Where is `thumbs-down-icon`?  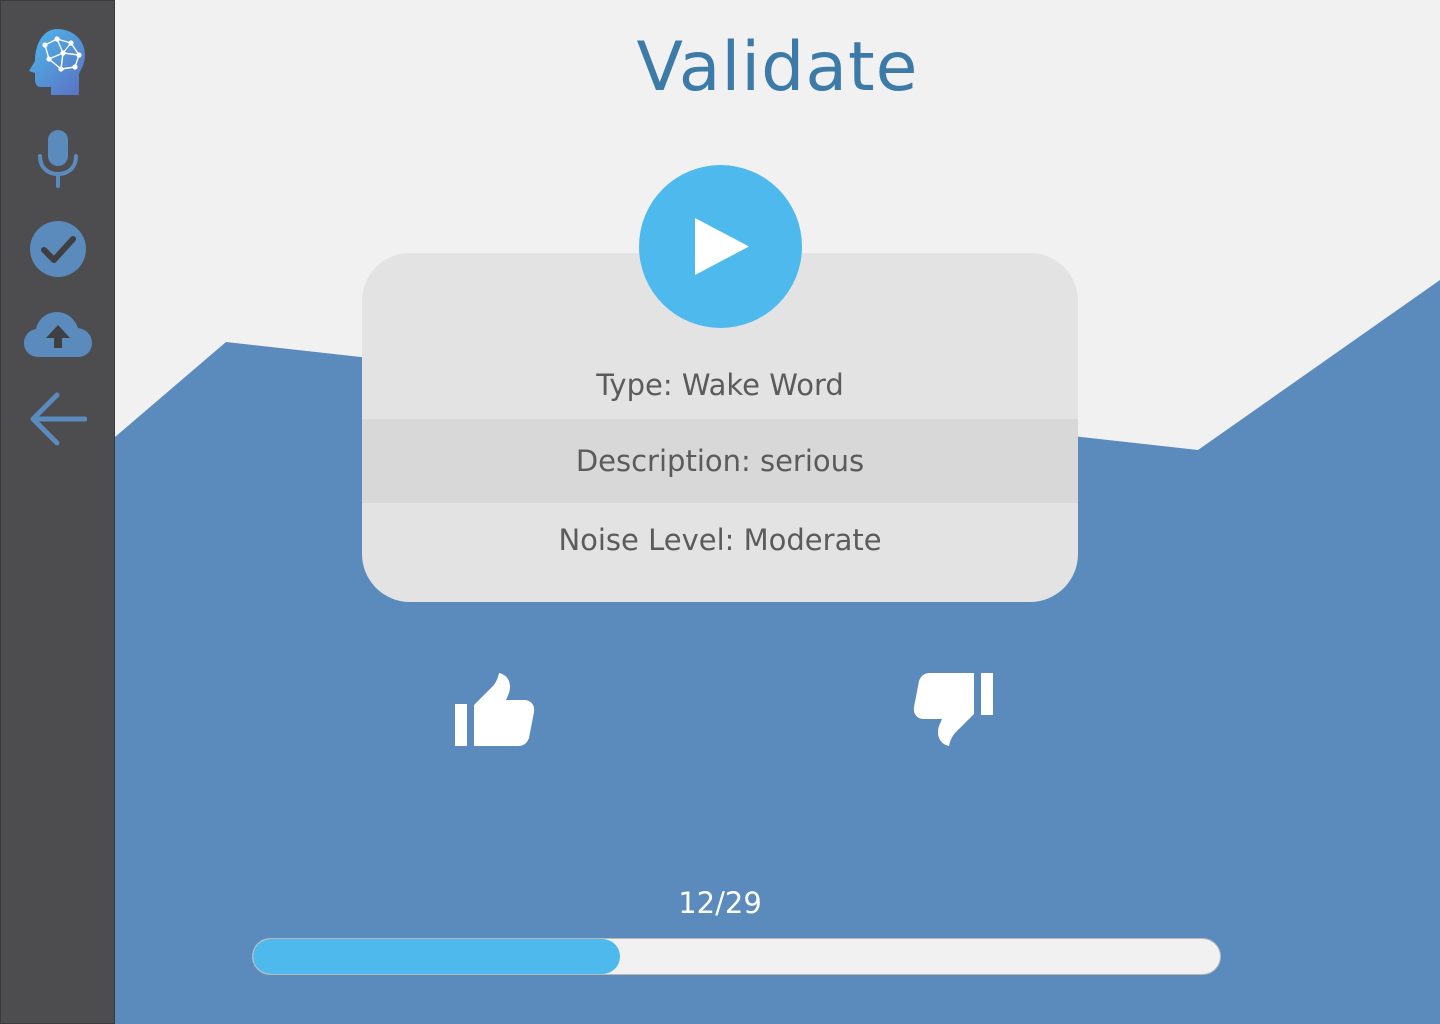
thumbs-down-icon is located at coordinates (953, 709).